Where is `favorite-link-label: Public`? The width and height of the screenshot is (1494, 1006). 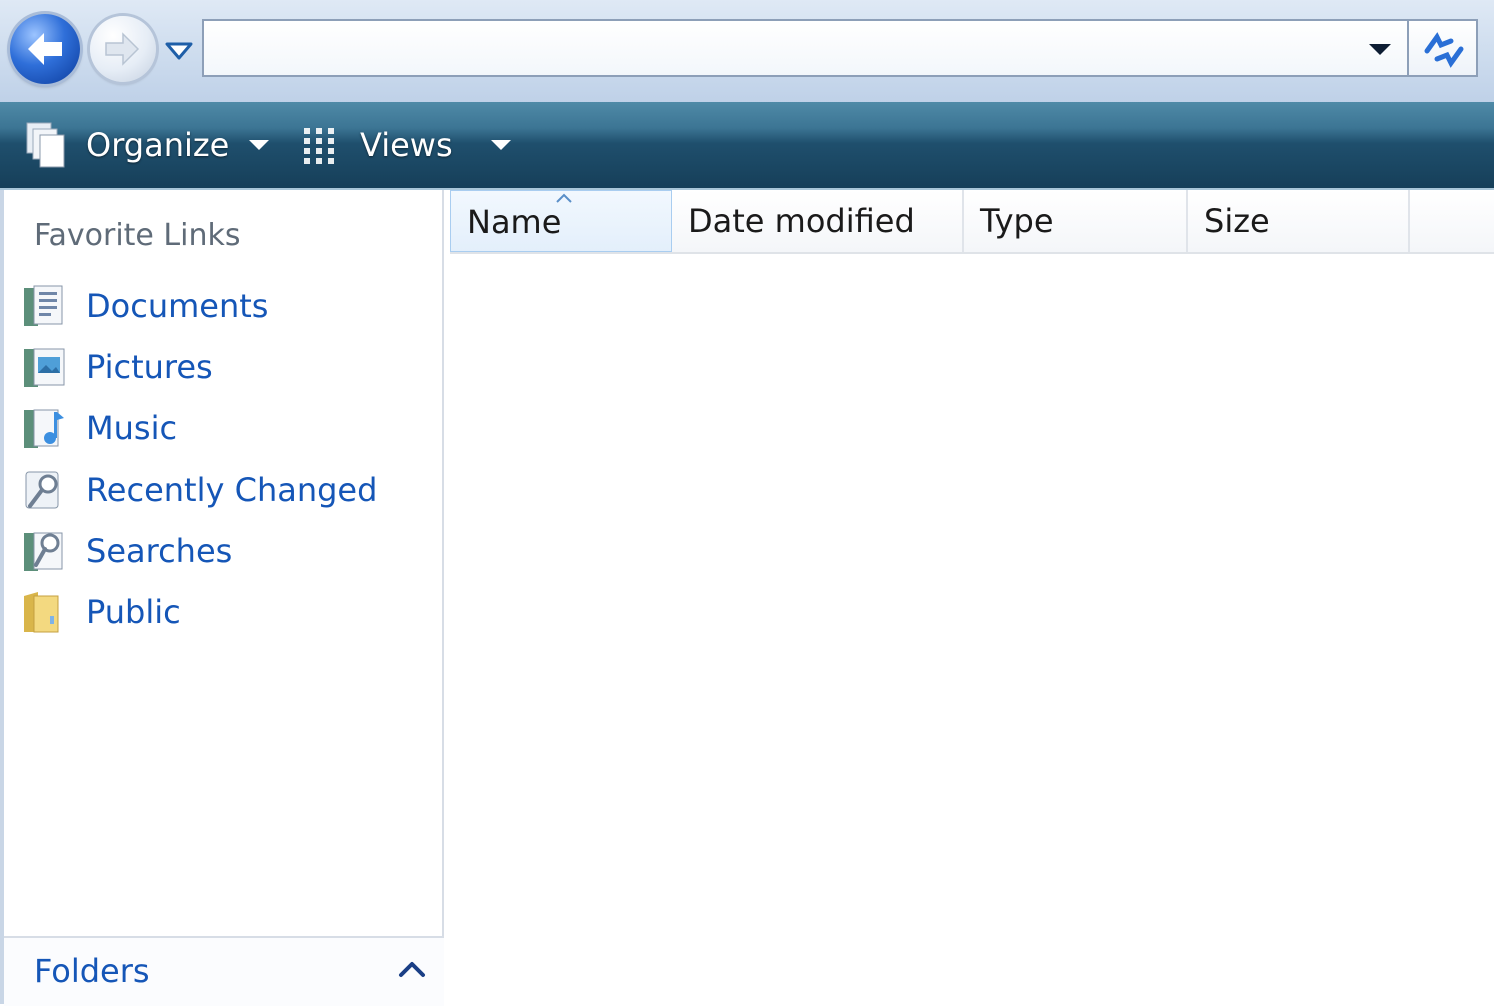 favorite-link-label: Public is located at coordinates (133, 612).